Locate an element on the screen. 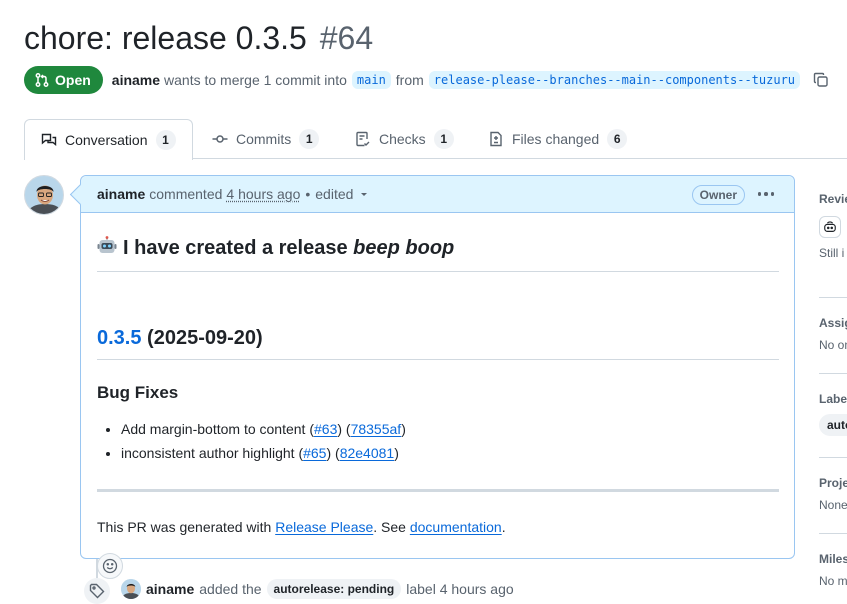 This screenshot has width=847, height=604. labels-heading: Labe is located at coordinates (833, 399).